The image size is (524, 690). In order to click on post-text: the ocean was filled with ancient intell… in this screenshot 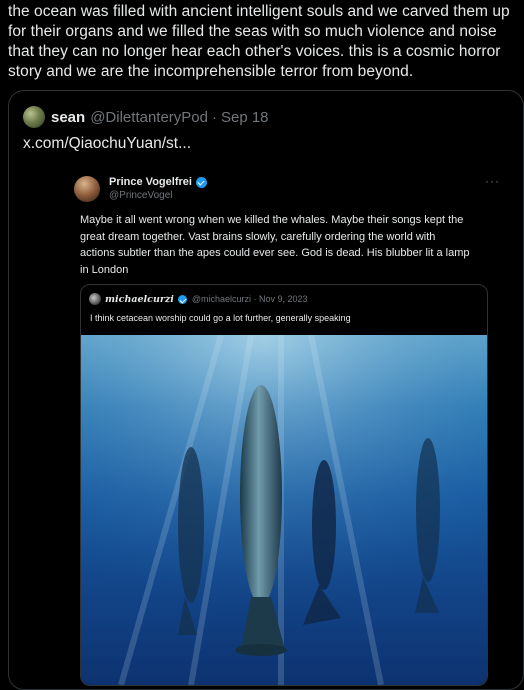, I will do `click(259, 41)`.